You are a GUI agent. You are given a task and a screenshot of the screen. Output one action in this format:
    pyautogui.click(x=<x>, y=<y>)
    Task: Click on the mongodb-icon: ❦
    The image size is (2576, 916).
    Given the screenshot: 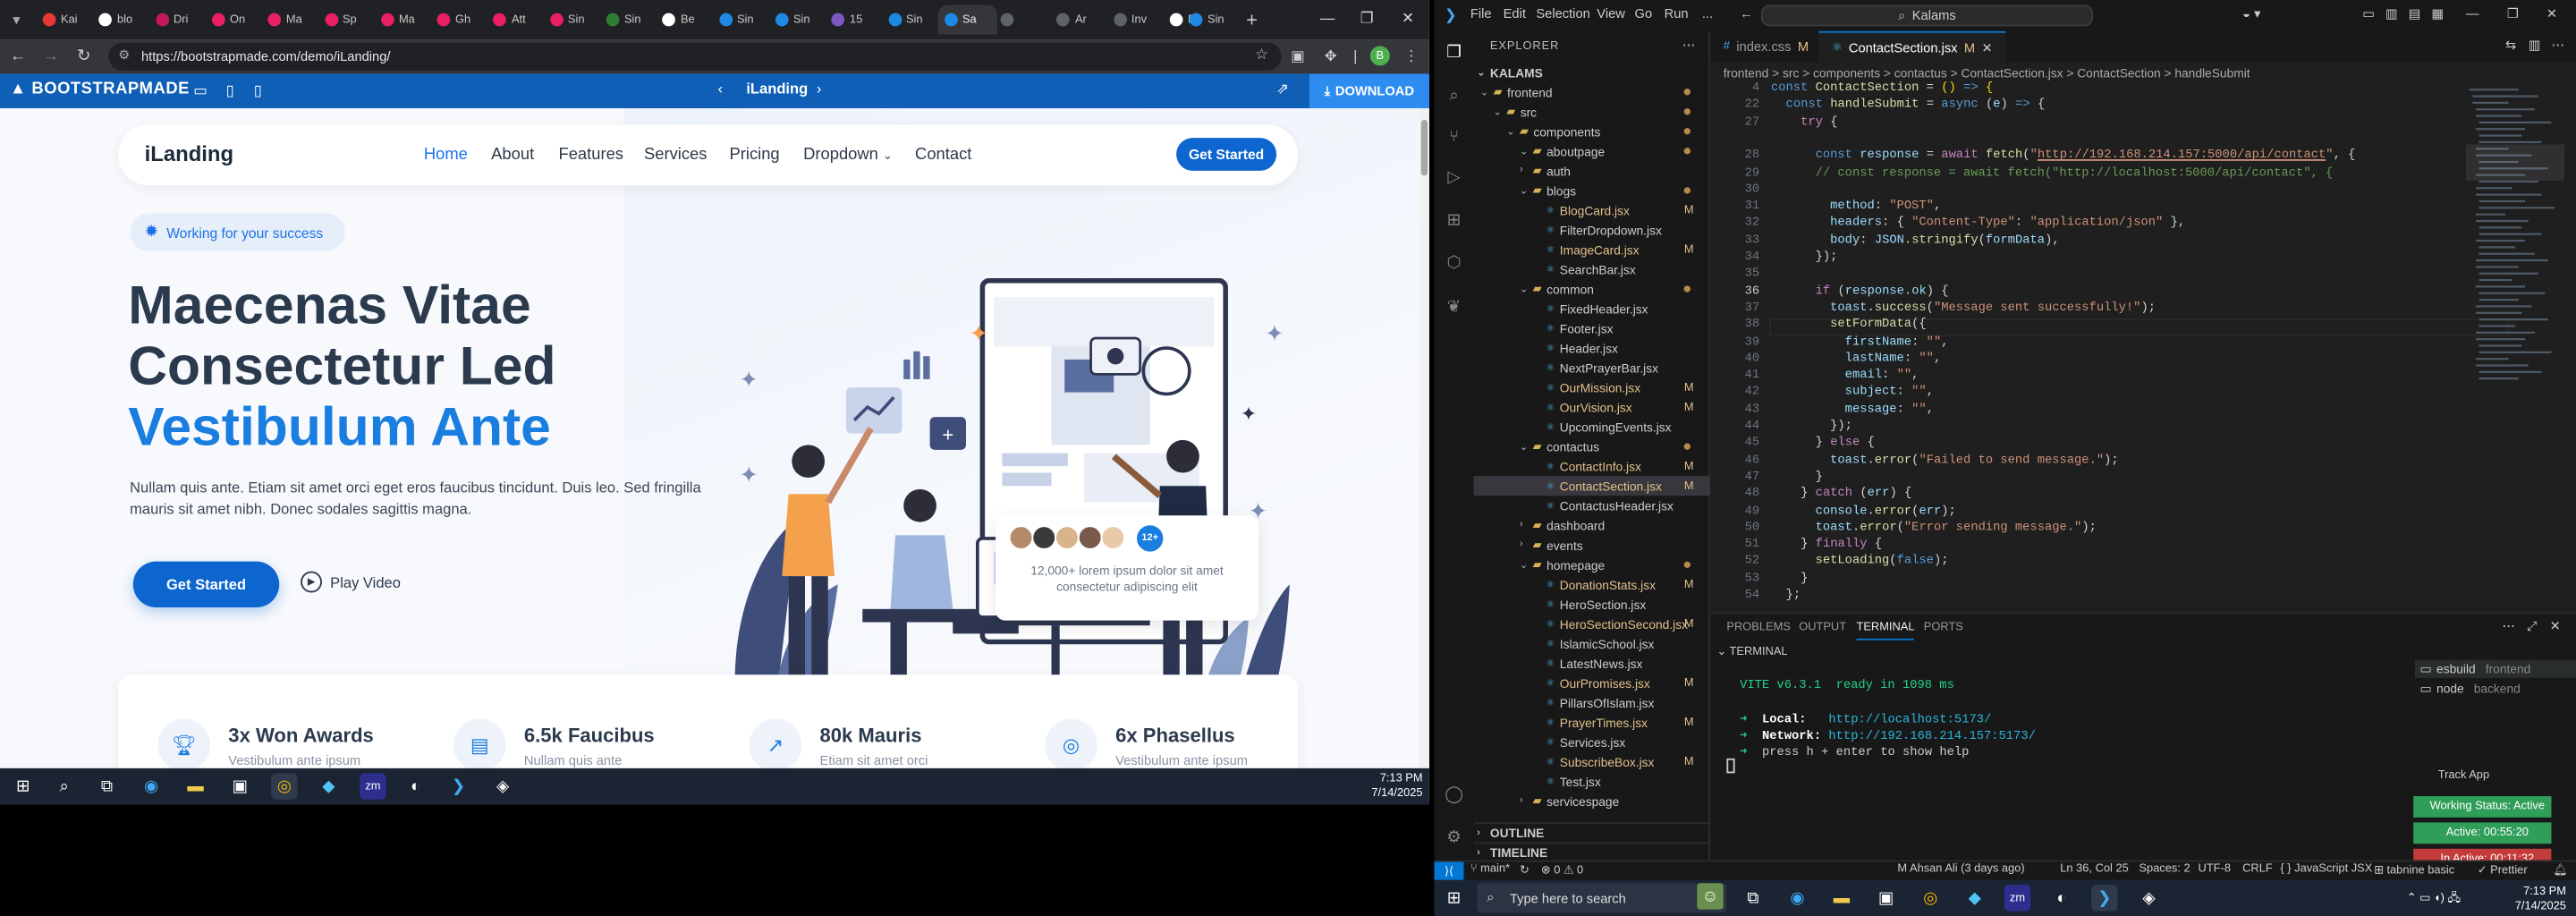 What is the action you would take?
    pyautogui.click(x=1454, y=306)
    